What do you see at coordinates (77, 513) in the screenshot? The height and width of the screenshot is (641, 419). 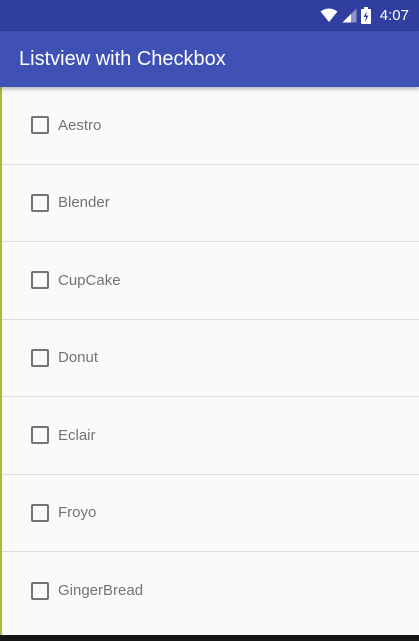 I see `list-item-label: Froyo` at bounding box center [77, 513].